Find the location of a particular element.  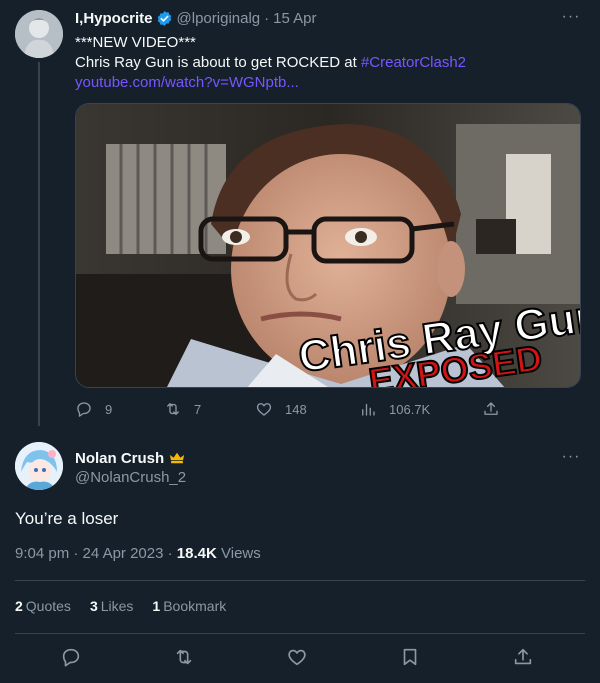

bookmarks-stat: 1 Bookmark is located at coordinates (189, 606).